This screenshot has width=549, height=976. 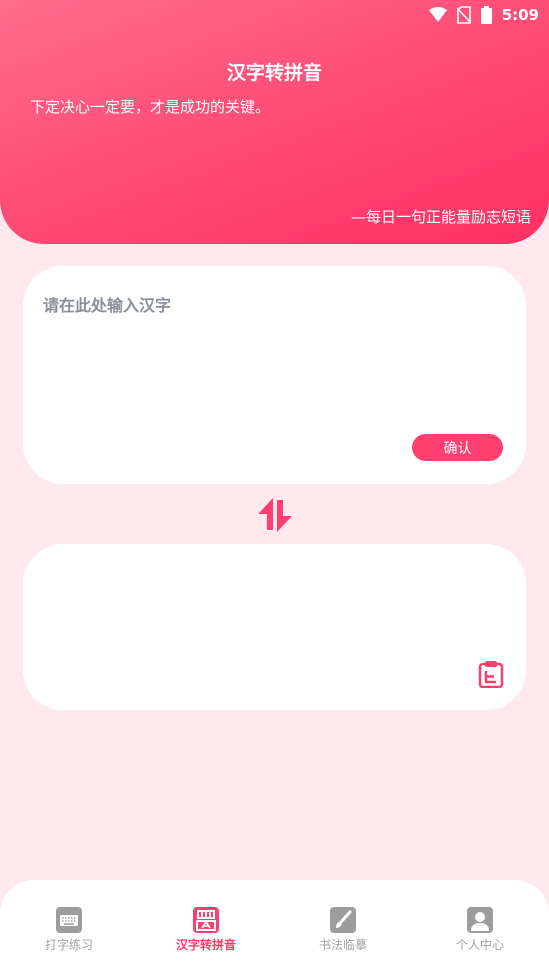 I want to click on daily-quote: 下定决心一定要，才是成功的关键。, so click(x=150, y=107).